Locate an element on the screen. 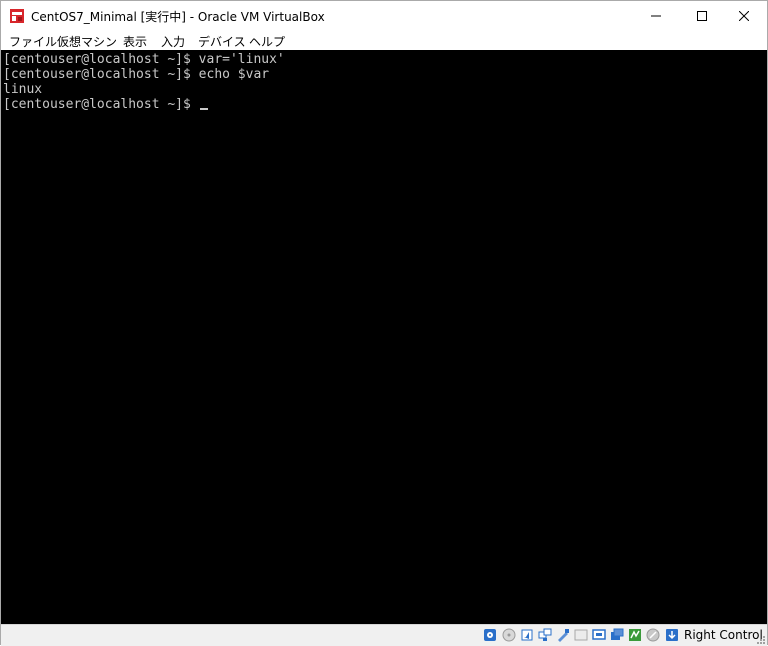 This screenshot has height=646, width=768. virtualbox-app-icon is located at coordinates (17, 16).